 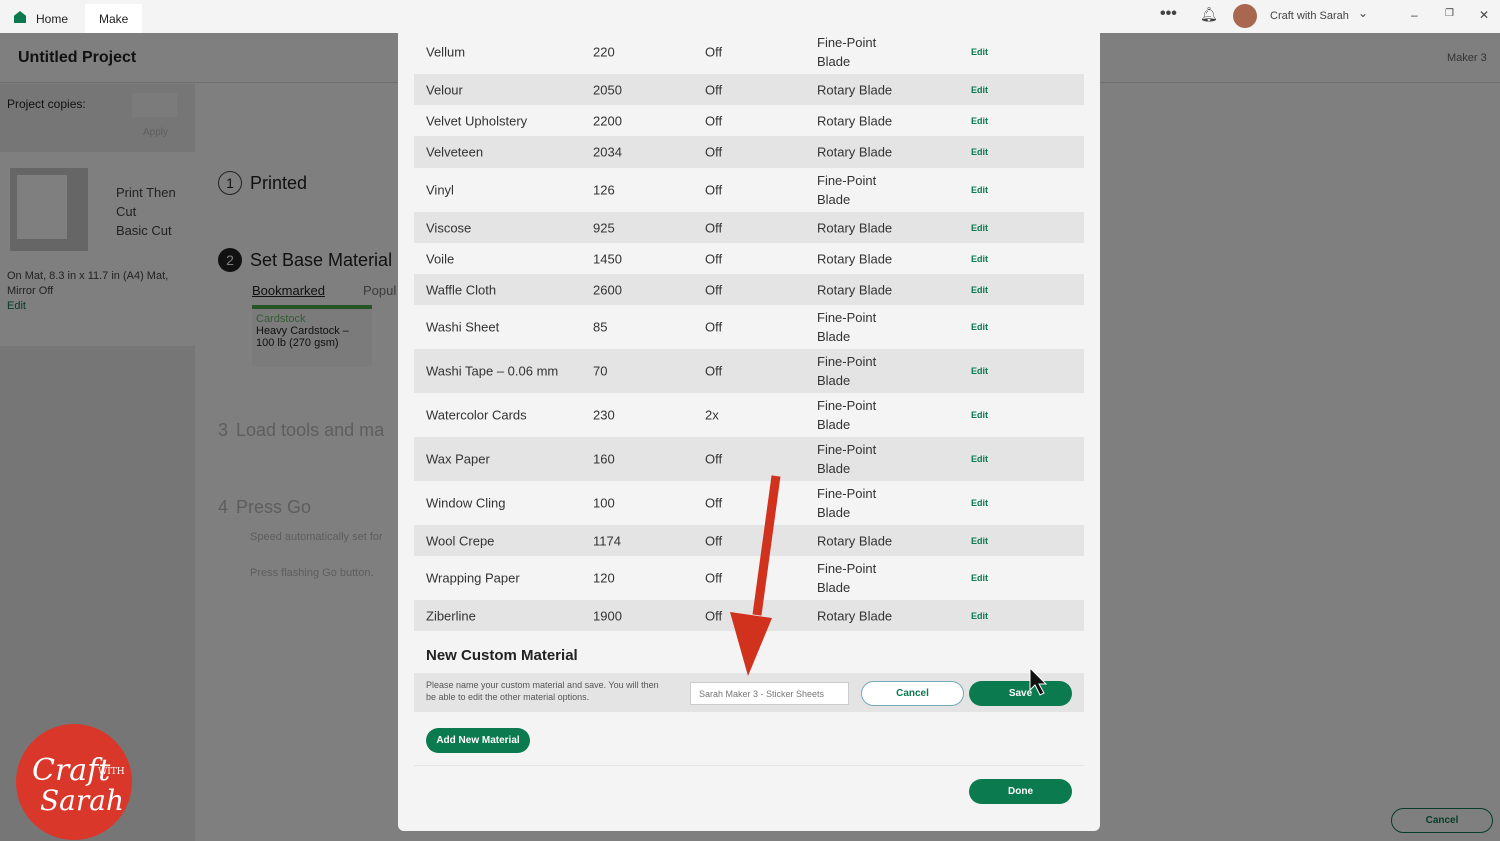 What do you see at coordinates (476, 415) in the screenshot?
I see `material-name: Watercolor Cards` at bounding box center [476, 415].